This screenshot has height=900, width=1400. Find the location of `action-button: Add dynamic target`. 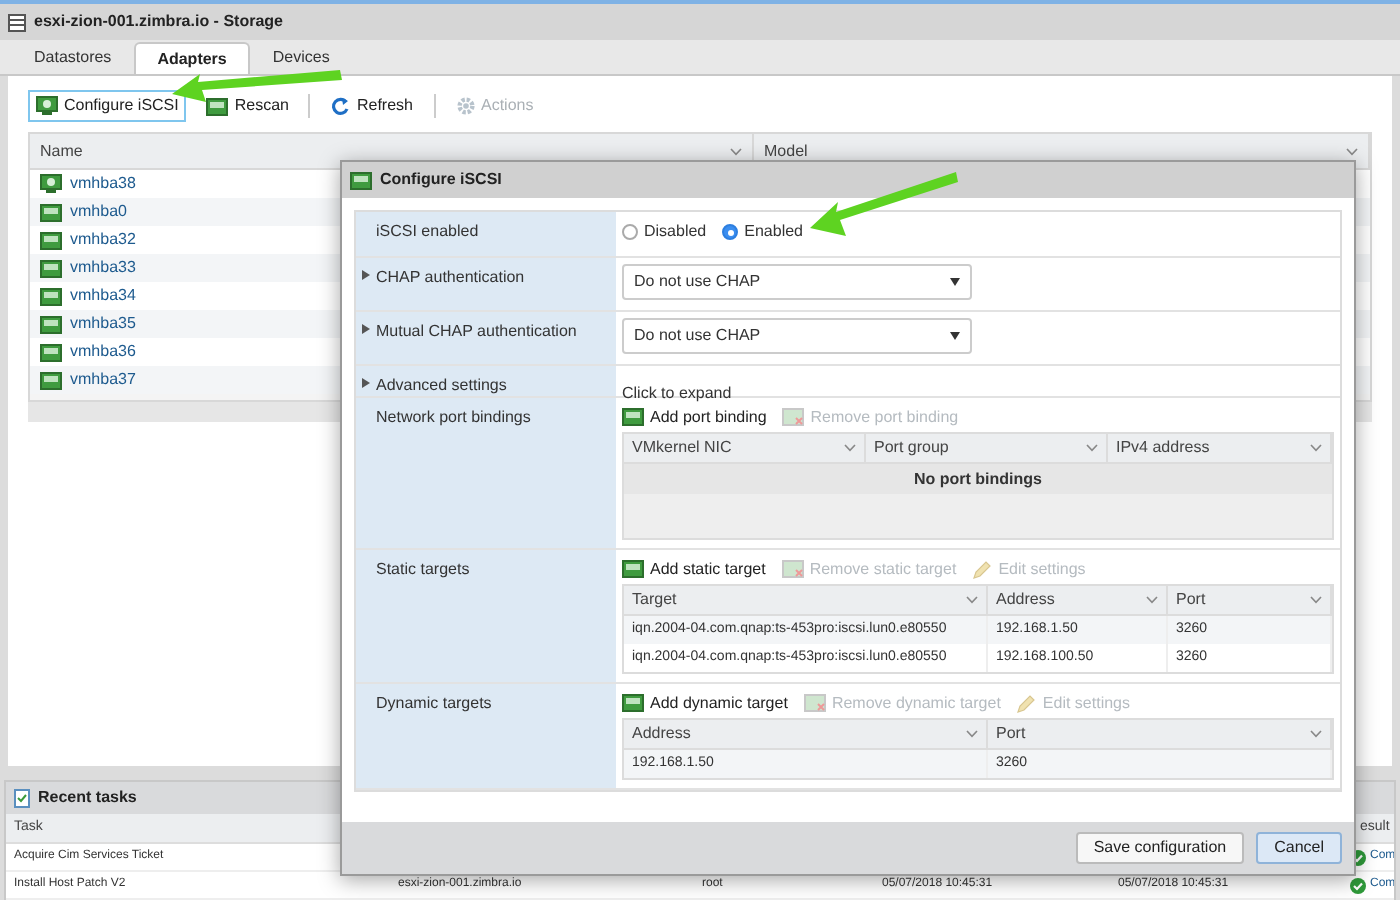

action-button: Add dynamic target is located at coordinates (705, 703).